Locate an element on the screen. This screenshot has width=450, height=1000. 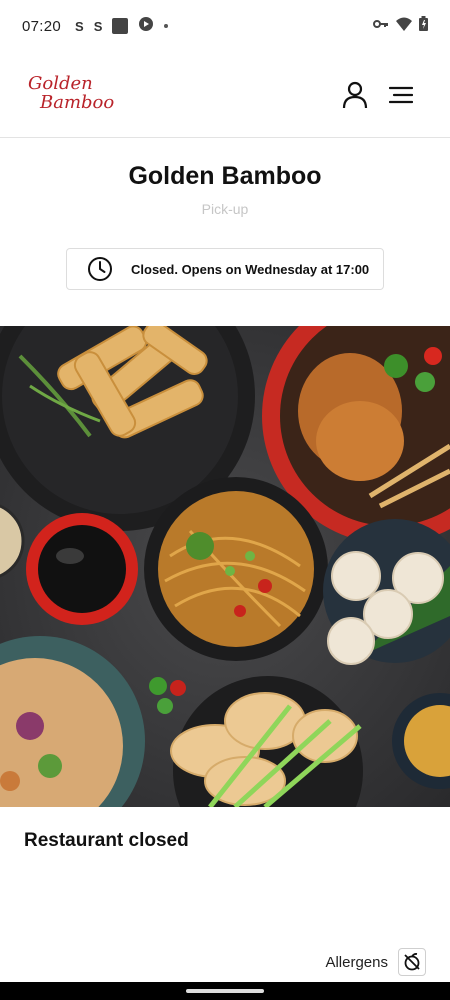
more-notifications-dot is located at coordinates (166, 26).